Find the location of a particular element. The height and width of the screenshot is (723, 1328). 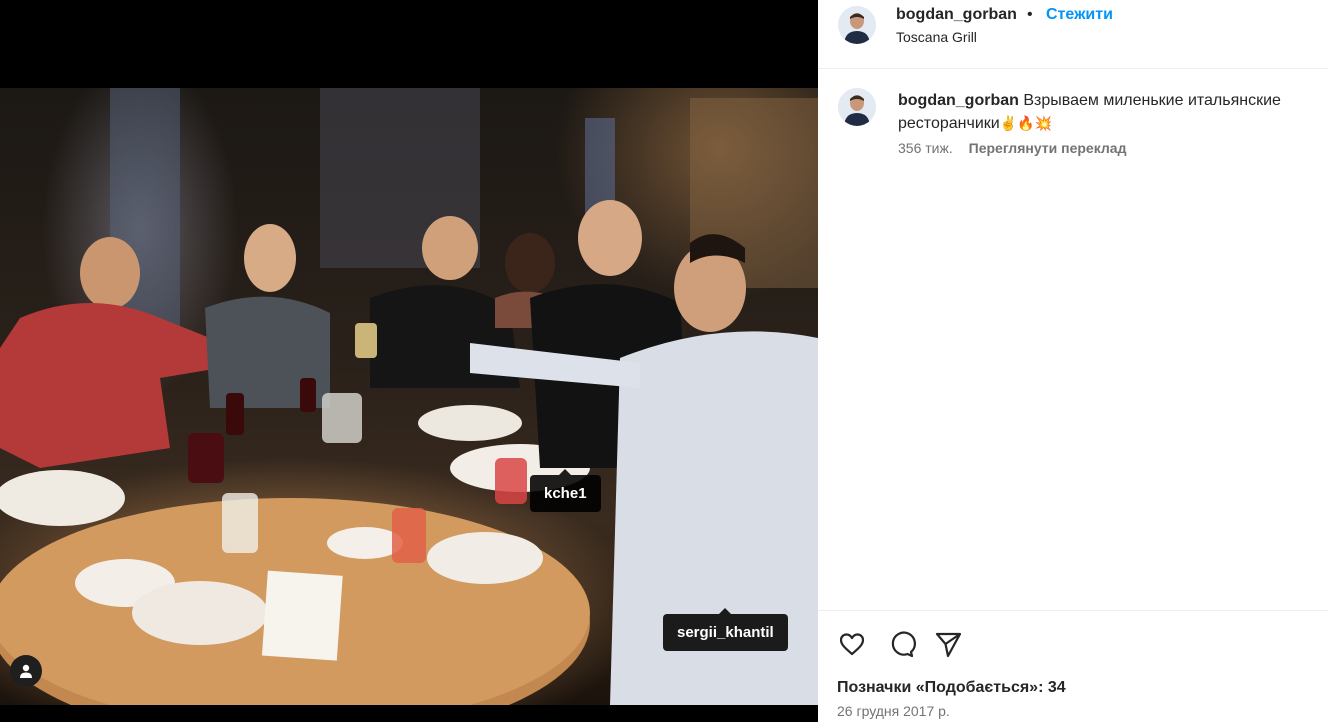

photo-tag-kche1: kche1 is located at coordinates (565, 490).